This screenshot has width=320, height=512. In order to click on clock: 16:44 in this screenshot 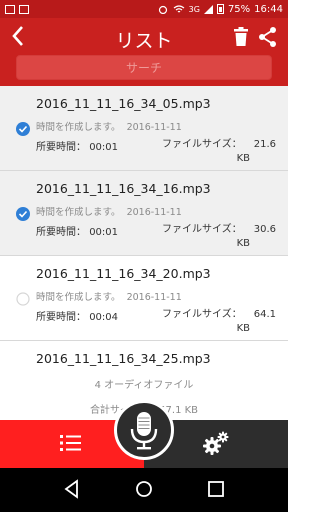, I will do `click(268, 9)`.